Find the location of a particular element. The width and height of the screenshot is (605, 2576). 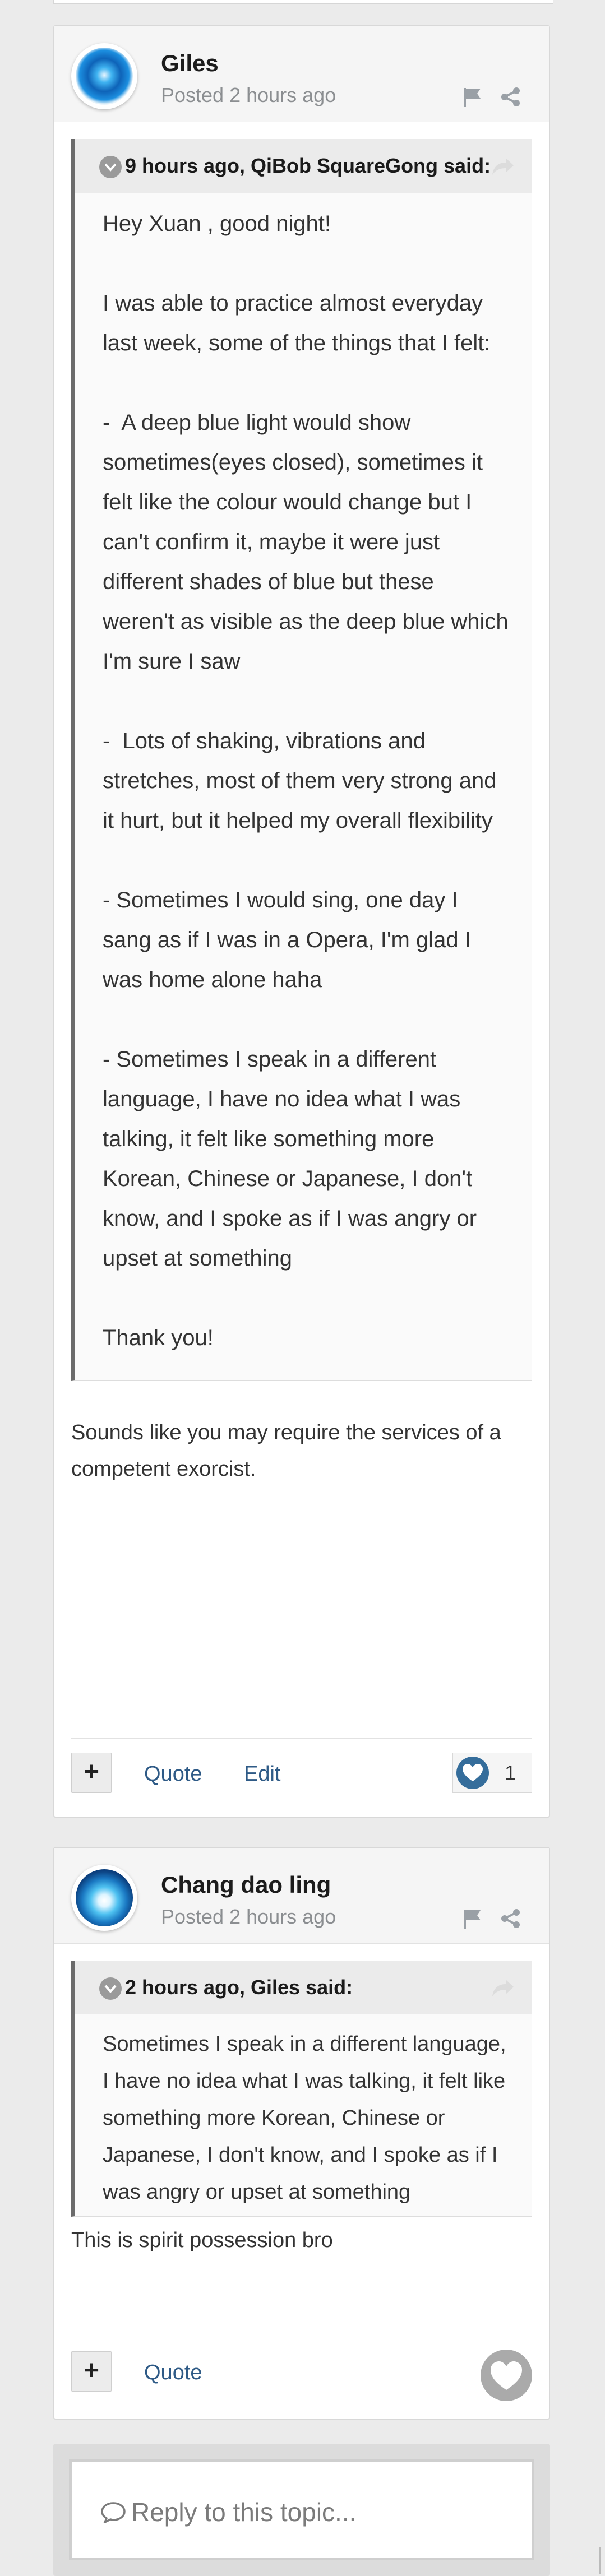

like-button is located at coordinates (507, 2375).